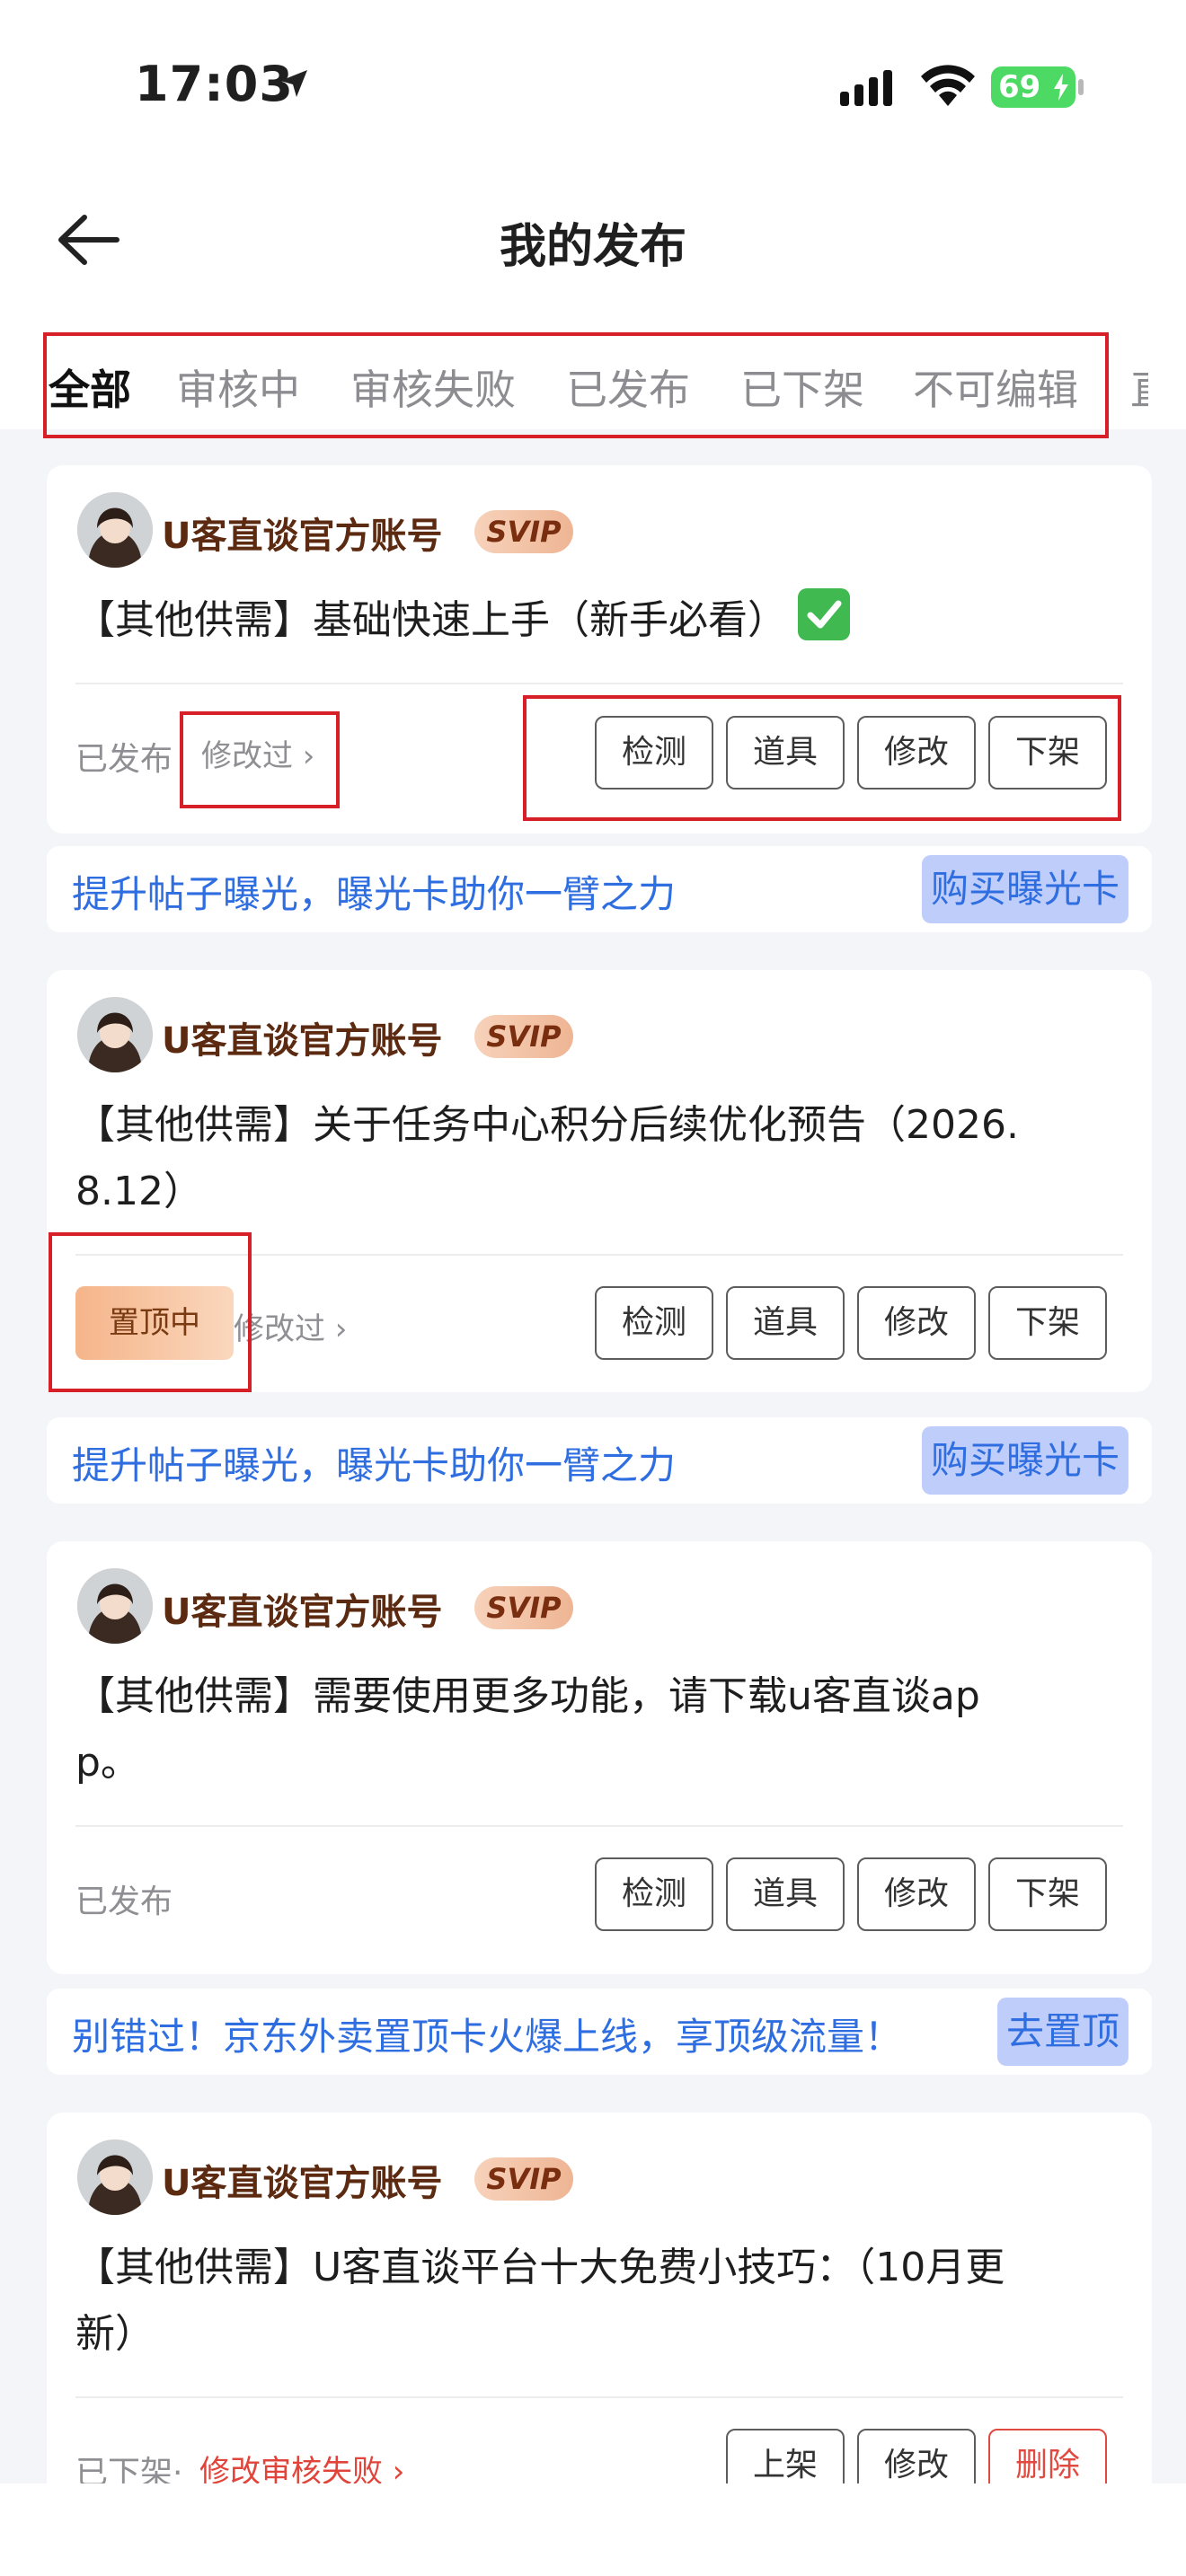  What do you see at coordinates (822, 758) in the screenshot?
I see `highlight-box-actions` at bounding box center [822, 758].